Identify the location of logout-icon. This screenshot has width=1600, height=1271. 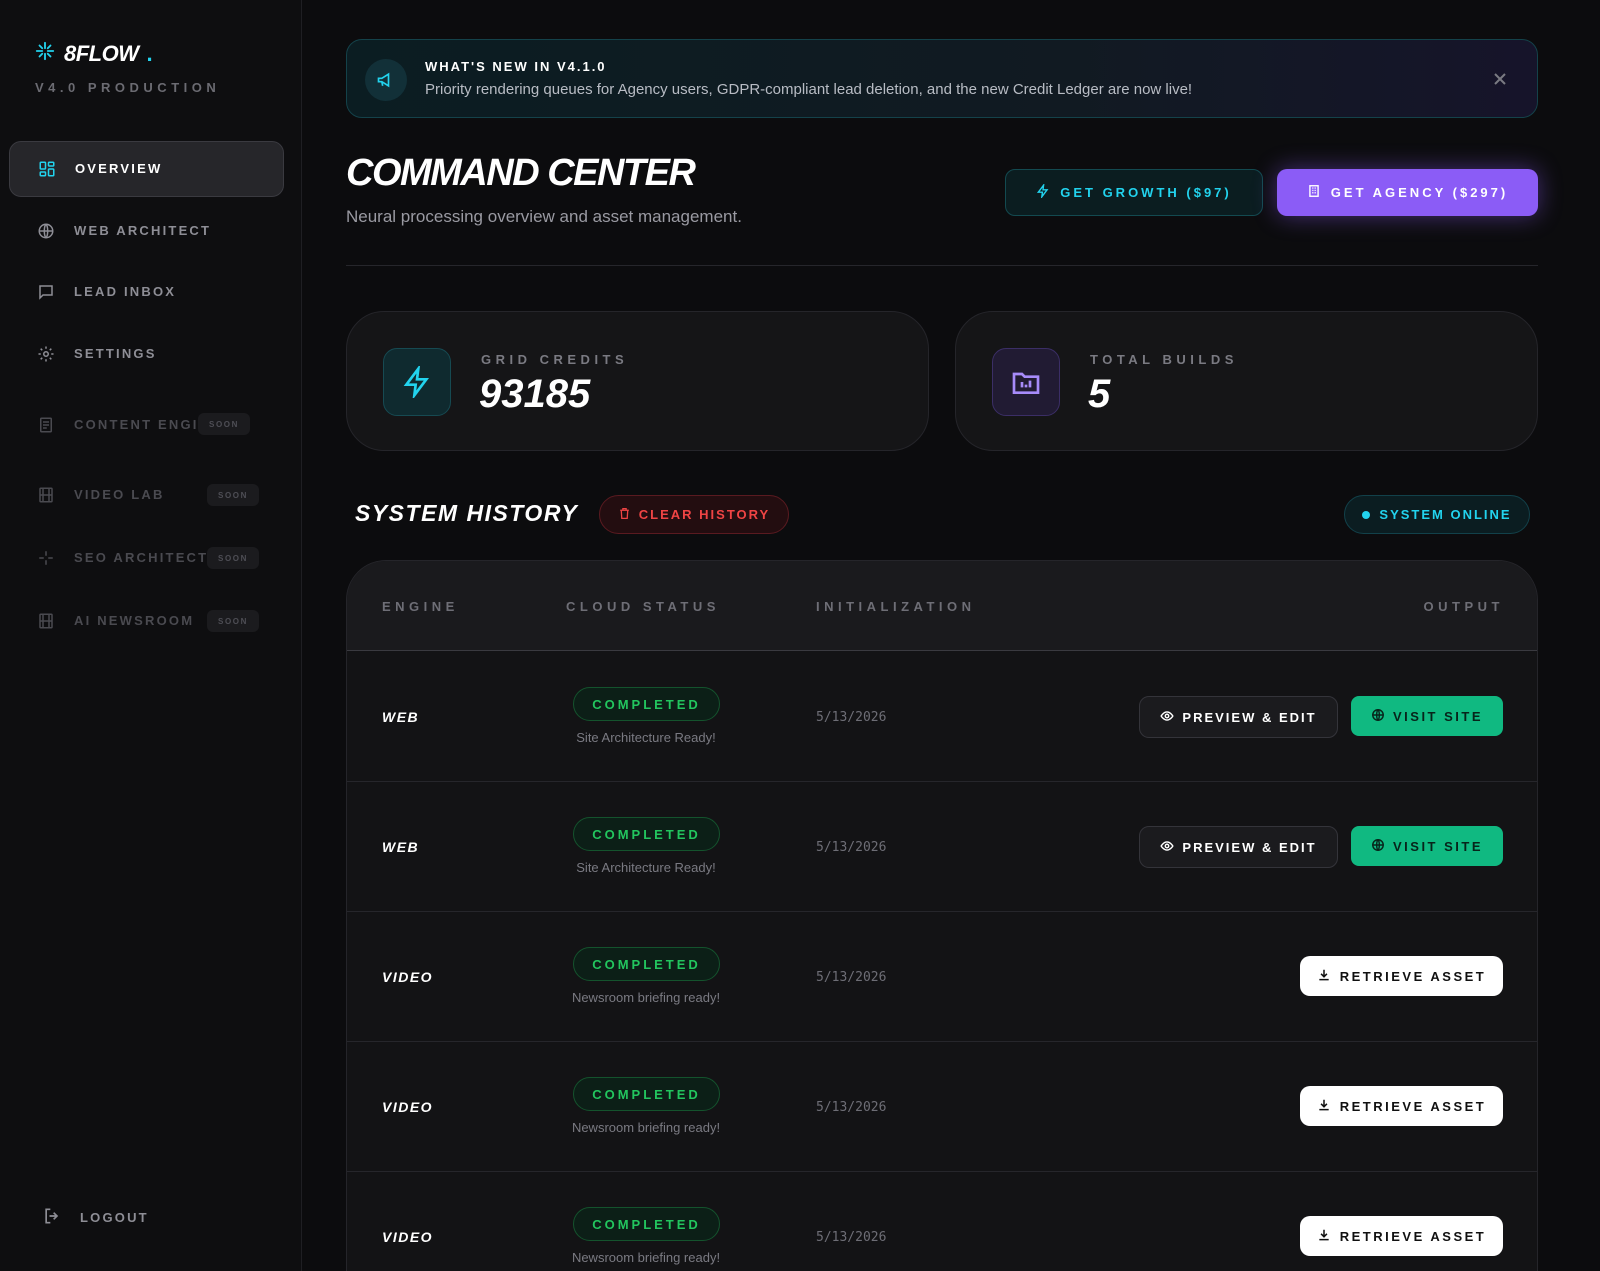
(52, 1217).